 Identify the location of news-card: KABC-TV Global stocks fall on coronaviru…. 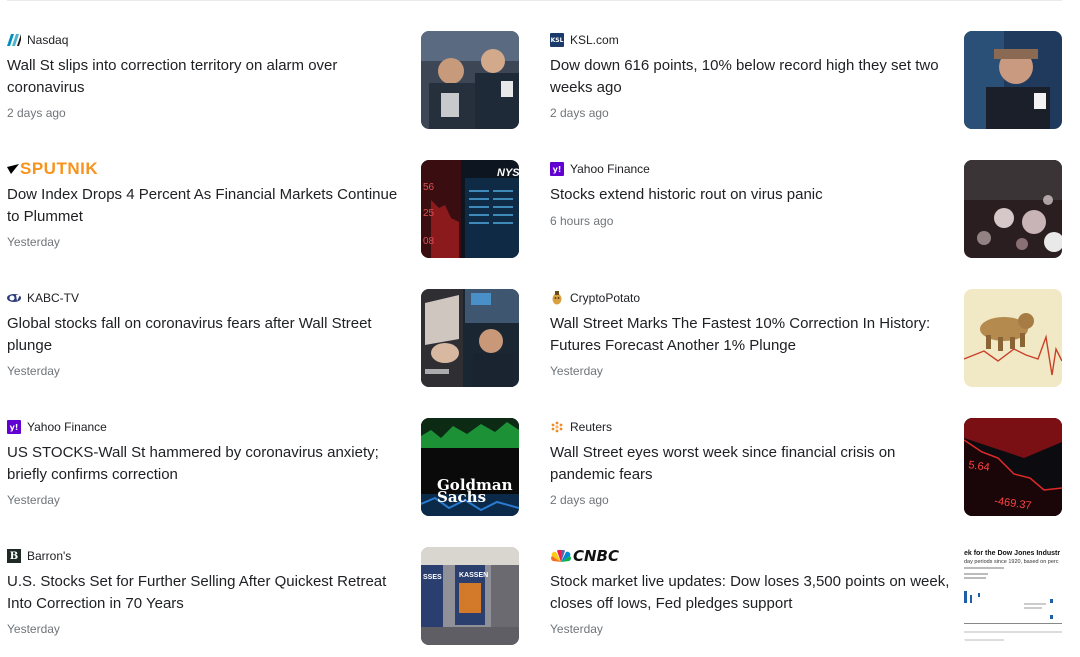
(263, 338).